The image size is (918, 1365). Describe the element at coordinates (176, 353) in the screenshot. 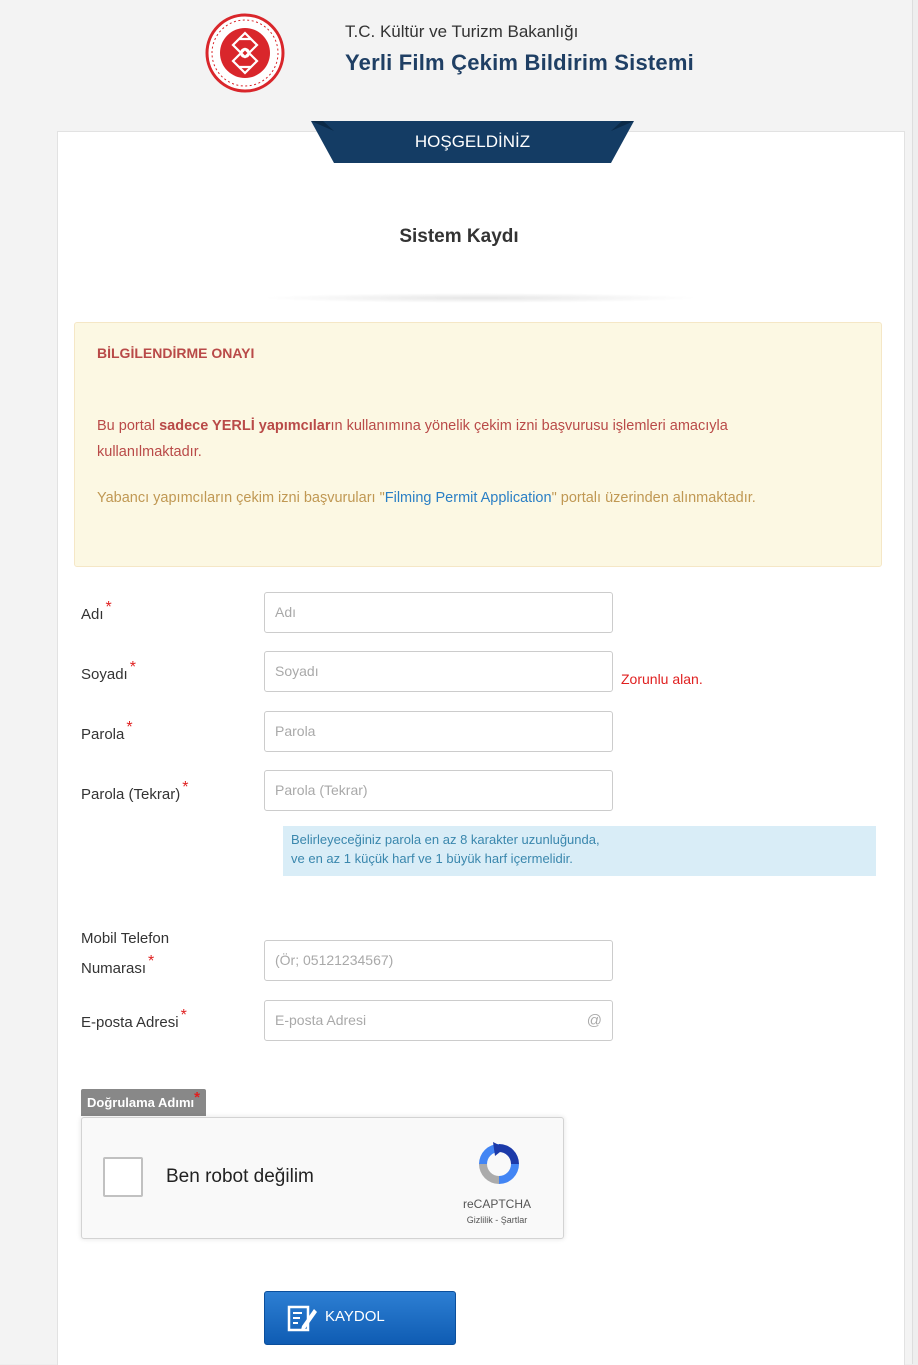

I see `notice-title: BİLGİLENDİRME ONAYI` at that location.